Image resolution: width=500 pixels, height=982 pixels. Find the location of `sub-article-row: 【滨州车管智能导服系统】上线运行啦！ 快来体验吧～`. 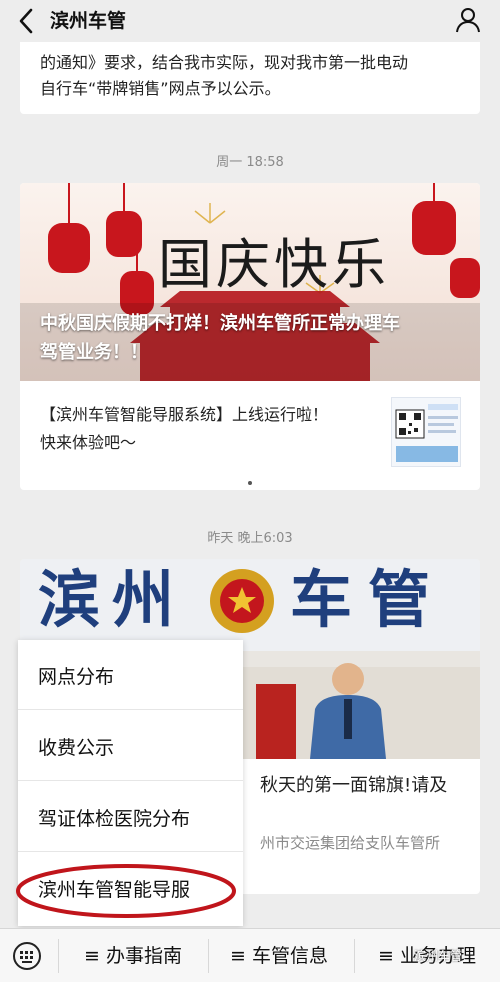

sub-article-row: 【滨州车管智能导服系统】上线运行啦！ 快来体验吧～ is located at coordinates (250, 435).